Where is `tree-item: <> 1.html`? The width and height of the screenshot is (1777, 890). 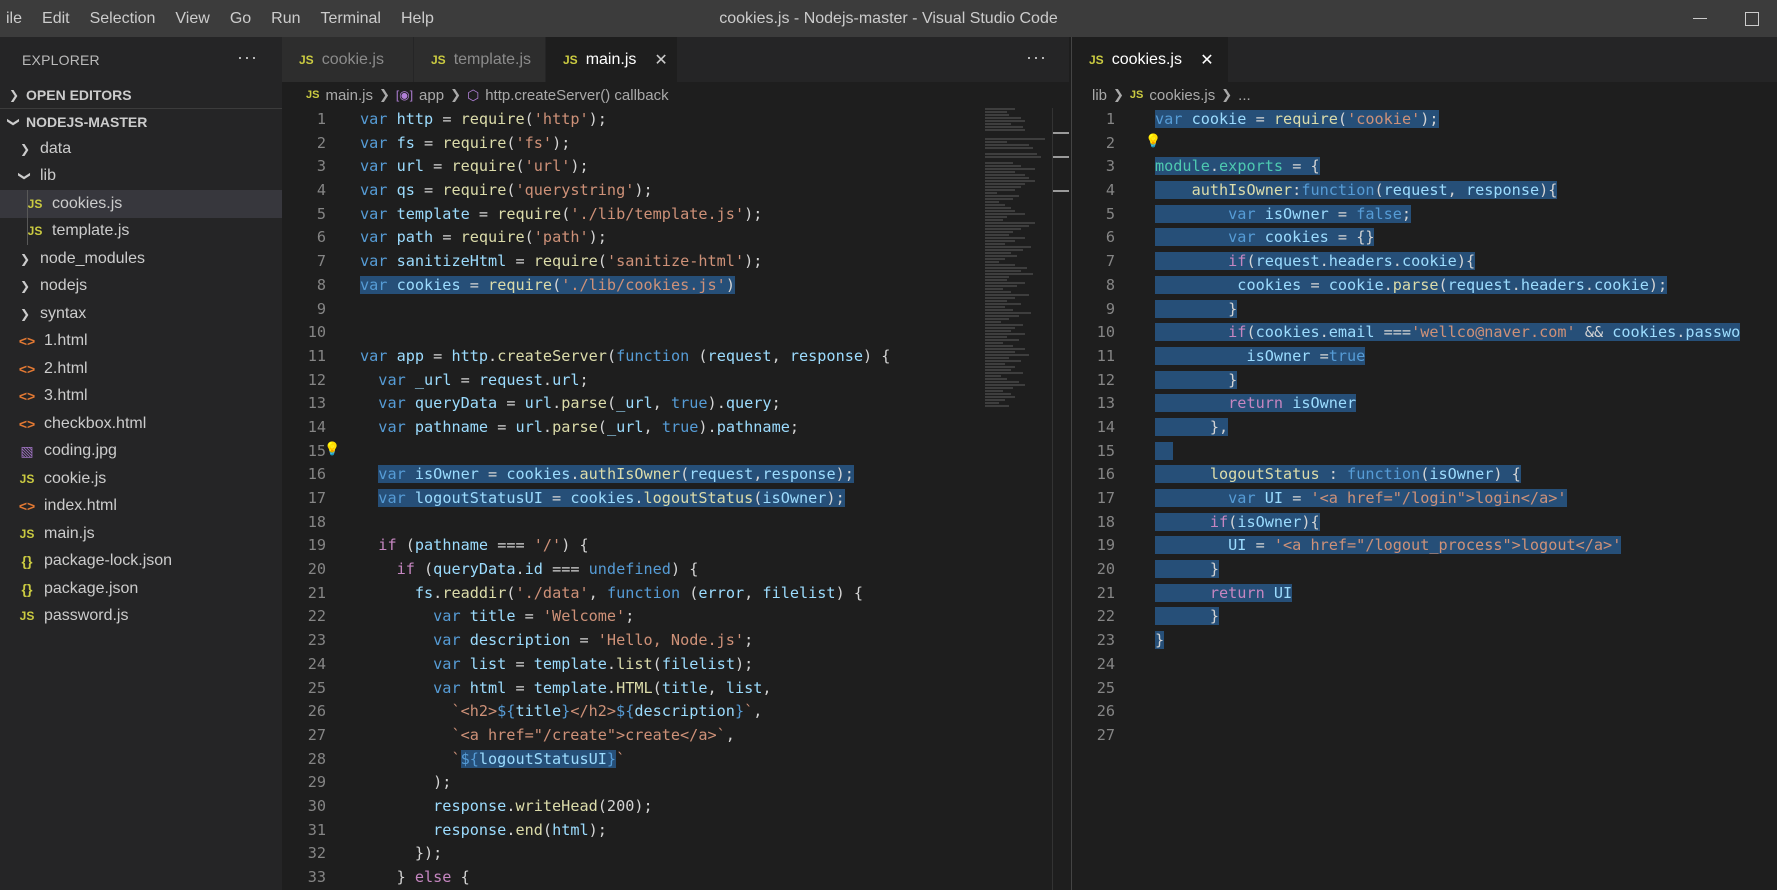
tree-item: <> 1.html is located at coordinates (141, 342).